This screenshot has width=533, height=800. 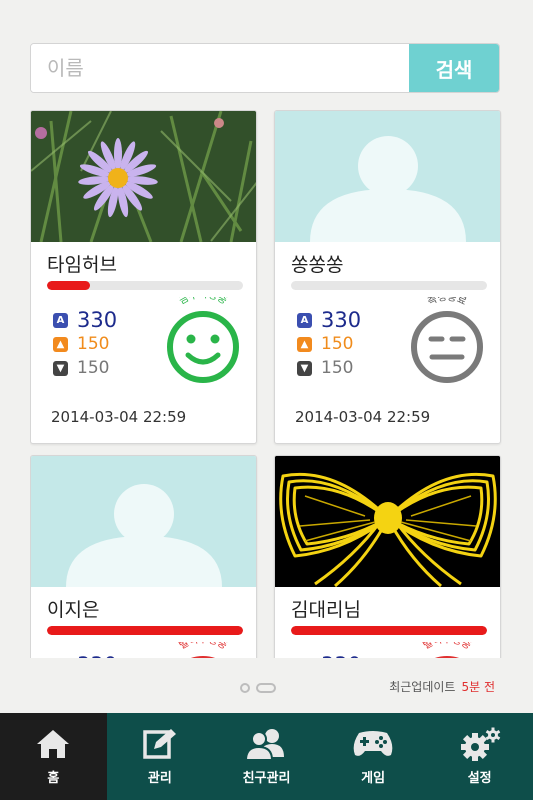 I want to click on page-dot-active, so click(x=266, y=688).